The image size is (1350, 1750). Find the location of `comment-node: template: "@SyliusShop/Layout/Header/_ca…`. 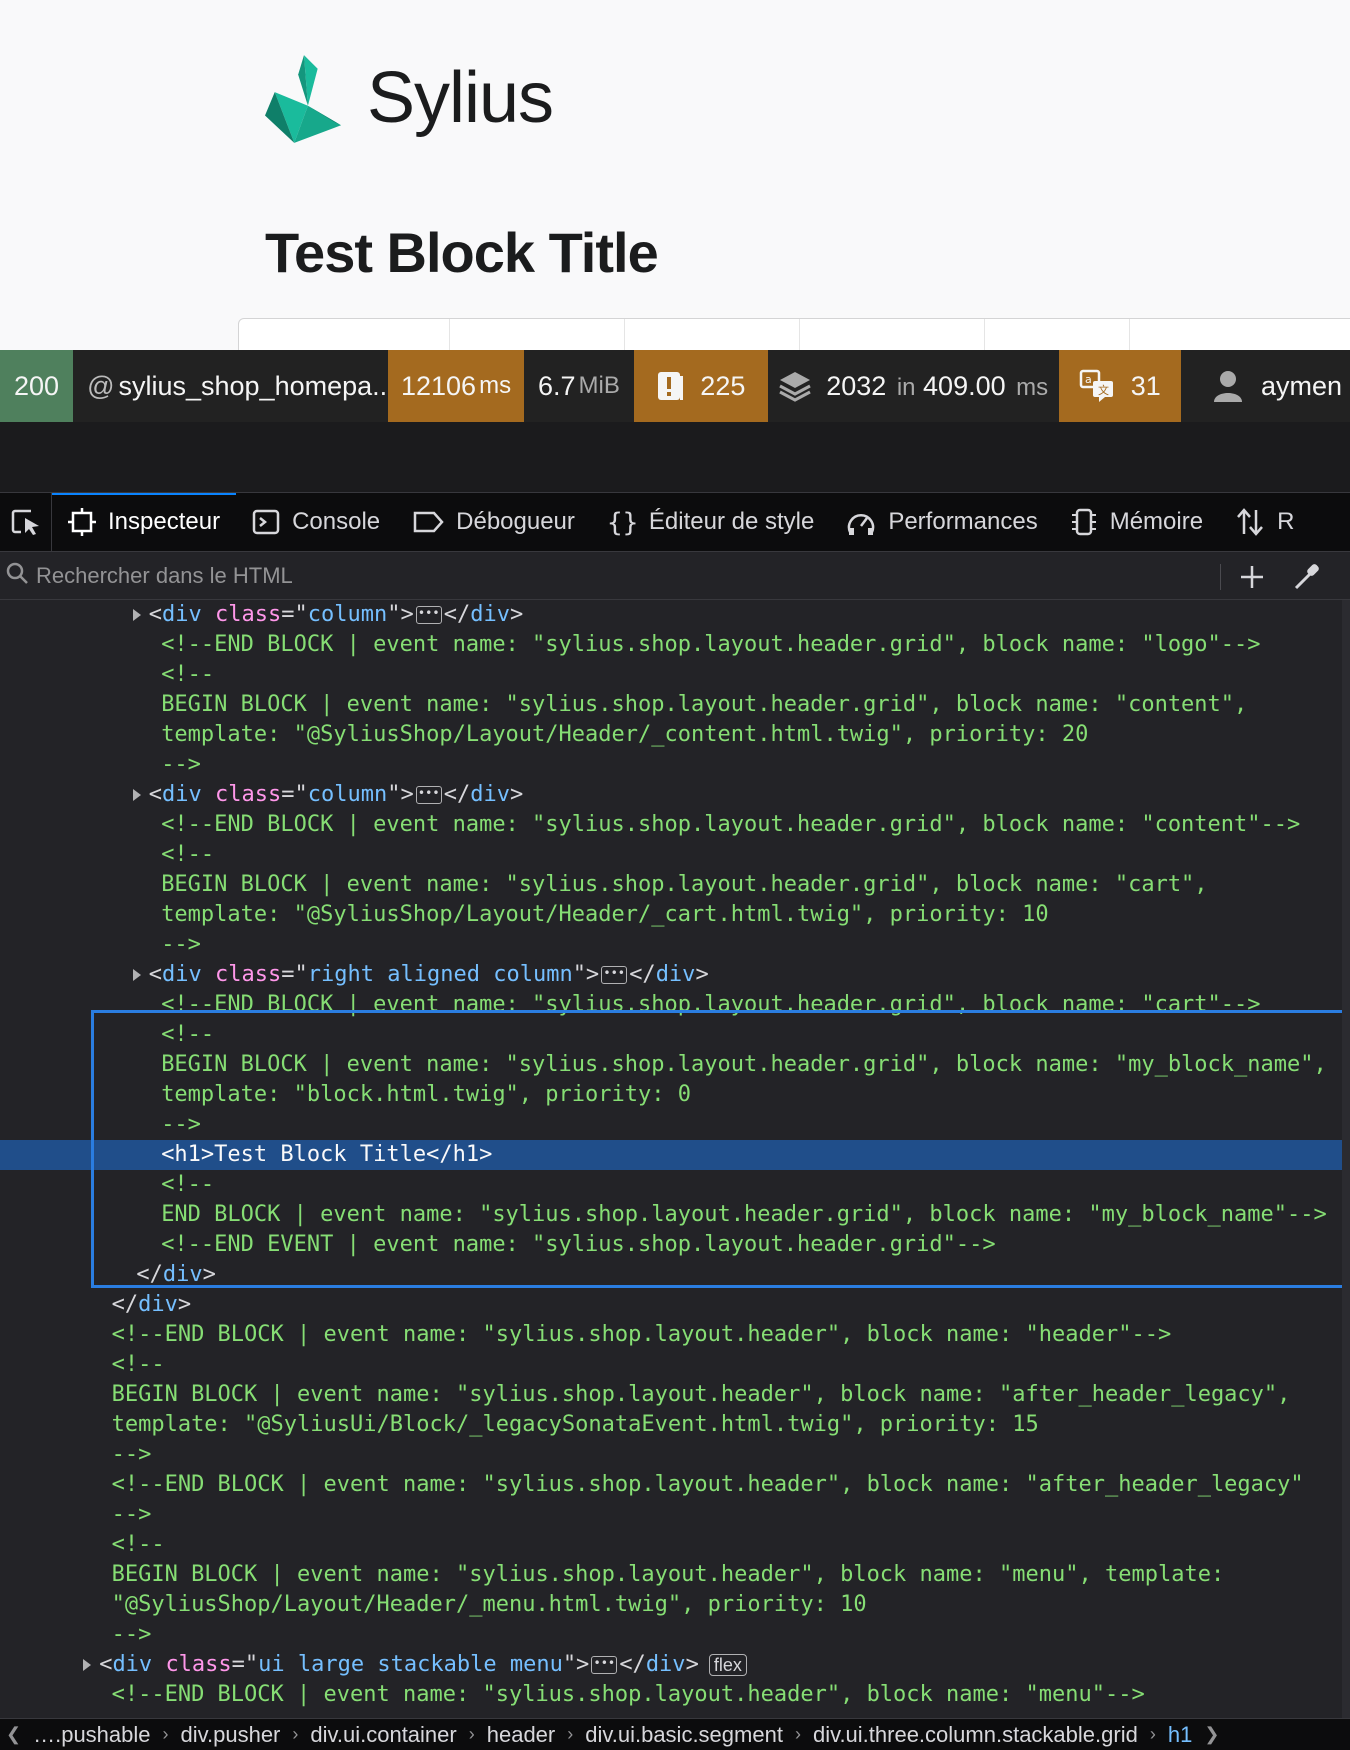

comment-node: template: "@SyliusShop/Layout/Header/_ca… is located at coordinates (671, 915).